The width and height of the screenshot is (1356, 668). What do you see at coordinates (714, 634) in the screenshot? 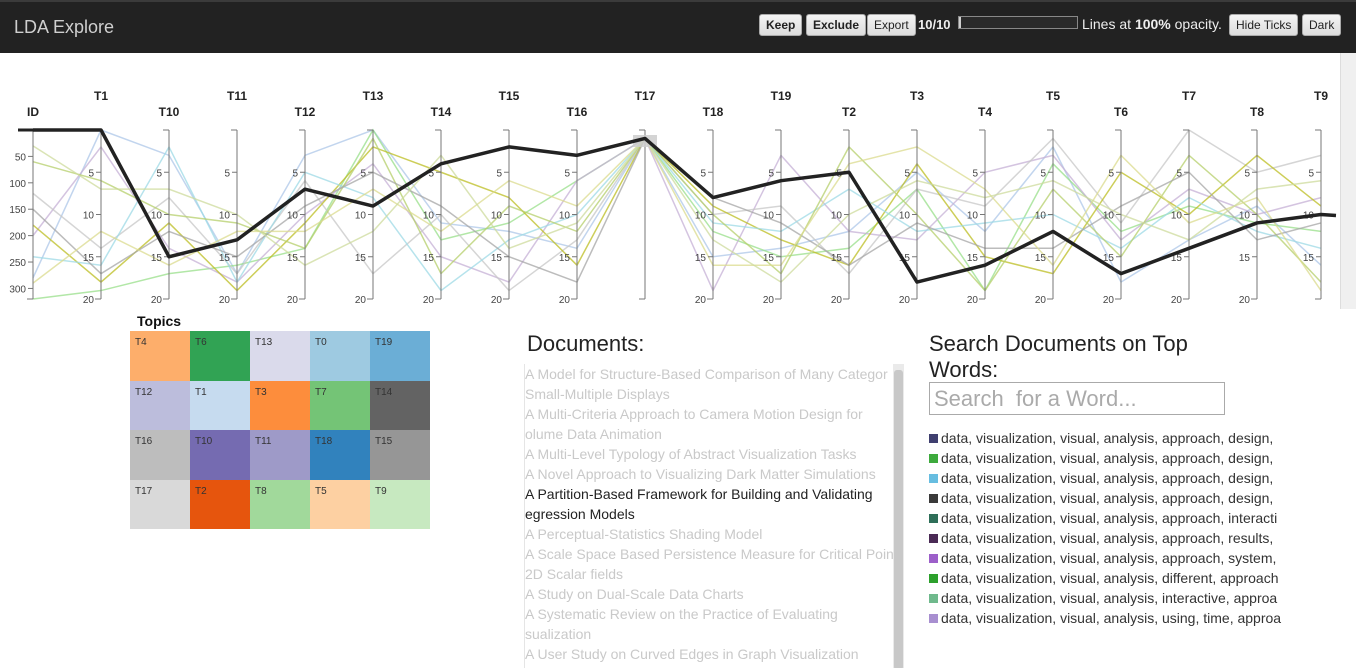
I see `document-item: sualization` at bounding box center [714, 634].